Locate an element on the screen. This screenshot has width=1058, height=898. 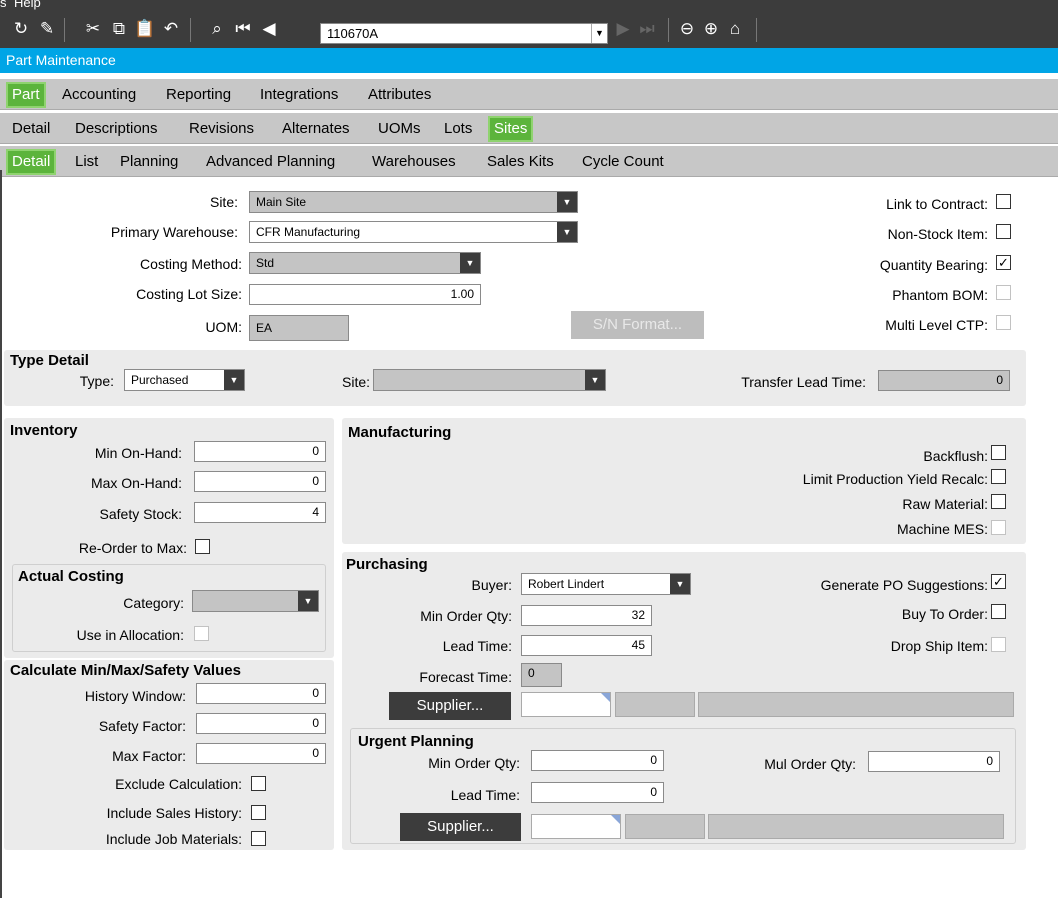
type-combo: Purchased ▼ is located at coordinates (184, 380).